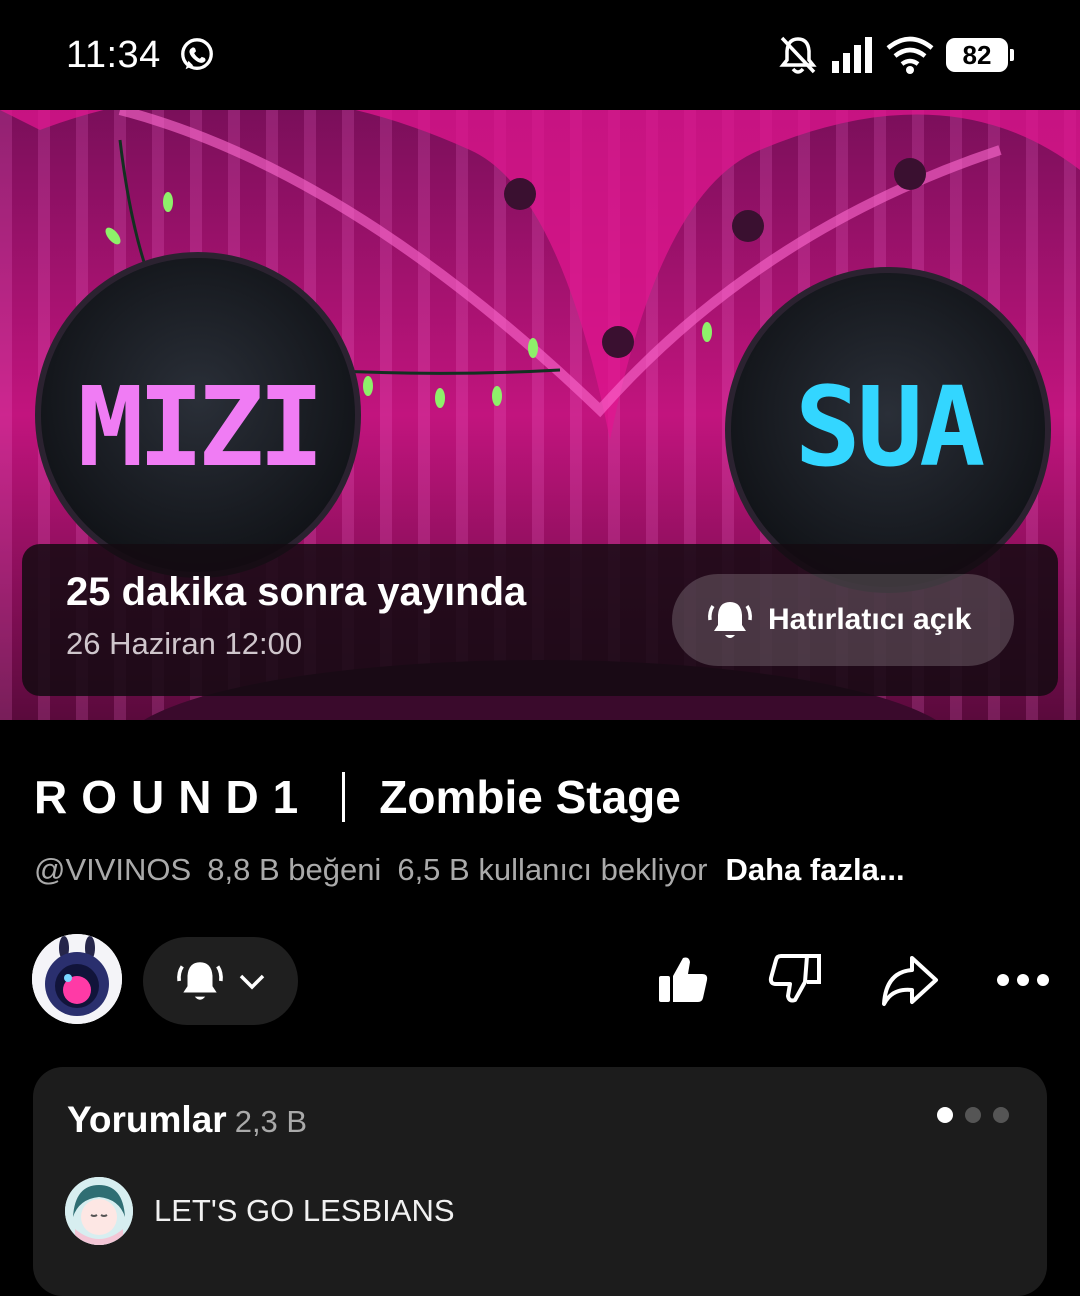  I want to click on bell-muted-icon, so click(798, 55).